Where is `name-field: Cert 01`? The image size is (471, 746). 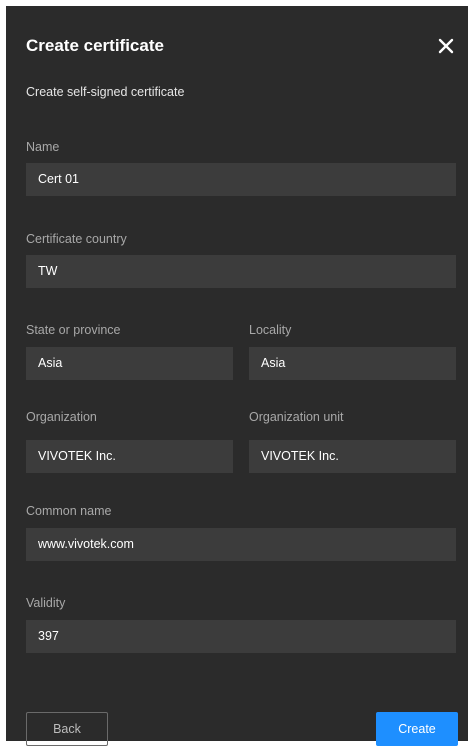
name-field: Cert 01 is located at coordinates (241, 179).